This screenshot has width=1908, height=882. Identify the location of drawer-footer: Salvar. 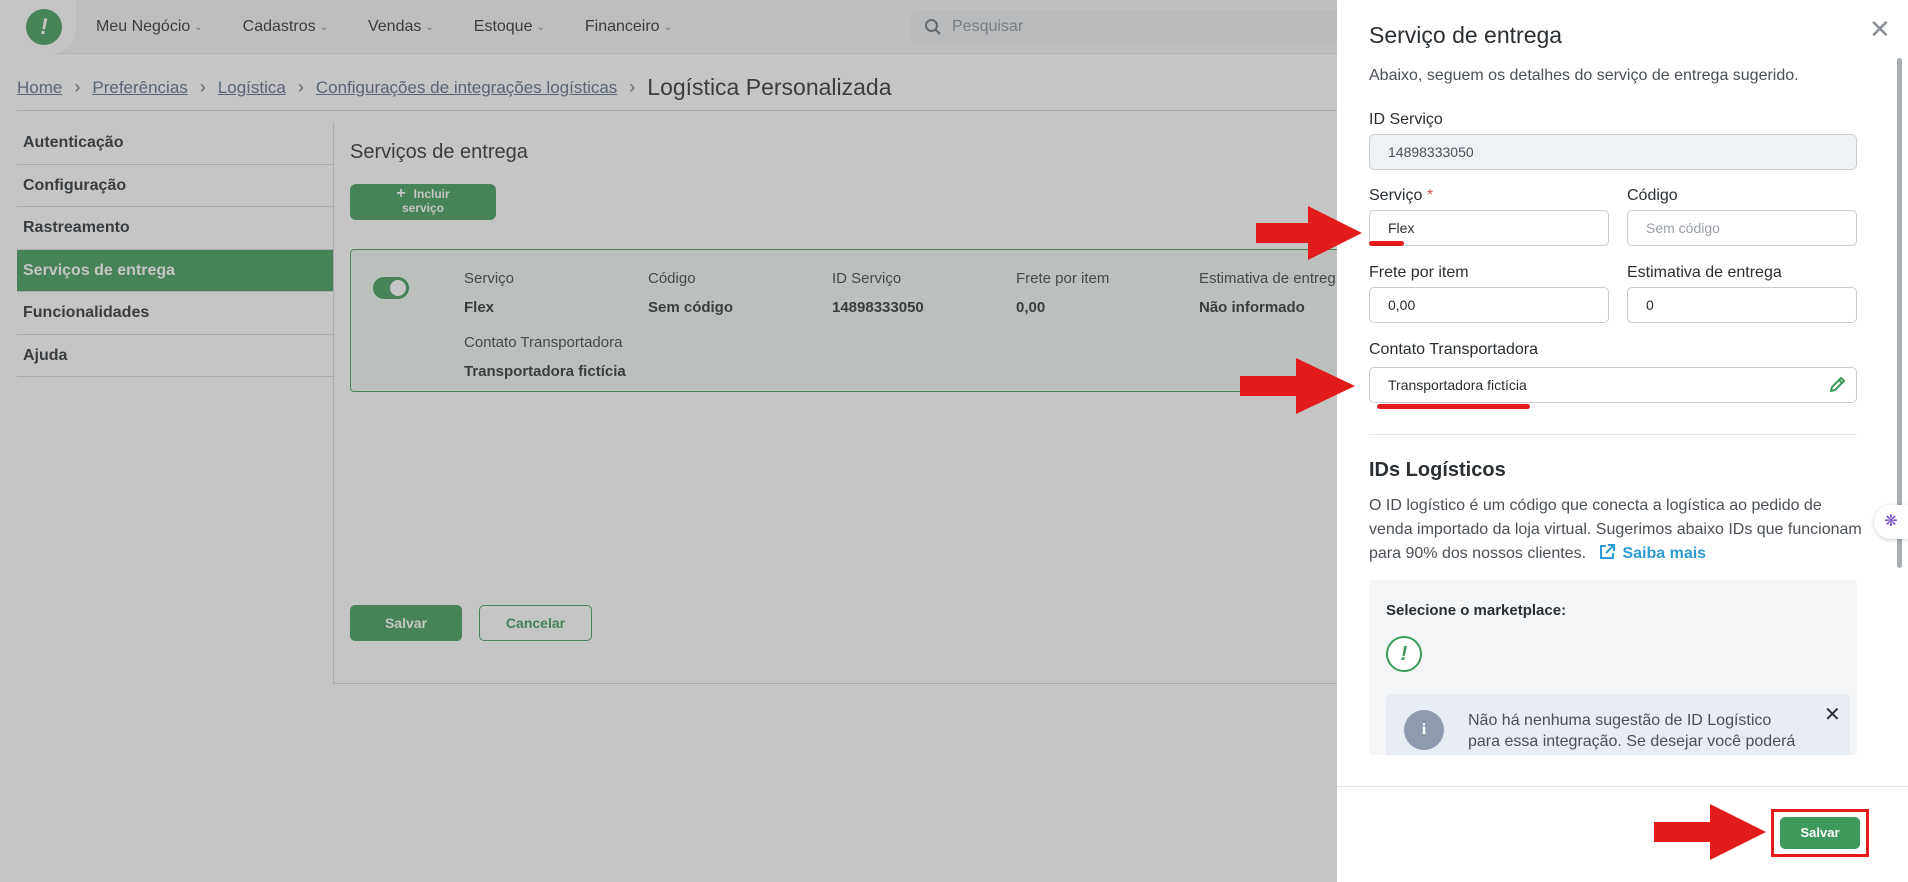
(1622, 834).